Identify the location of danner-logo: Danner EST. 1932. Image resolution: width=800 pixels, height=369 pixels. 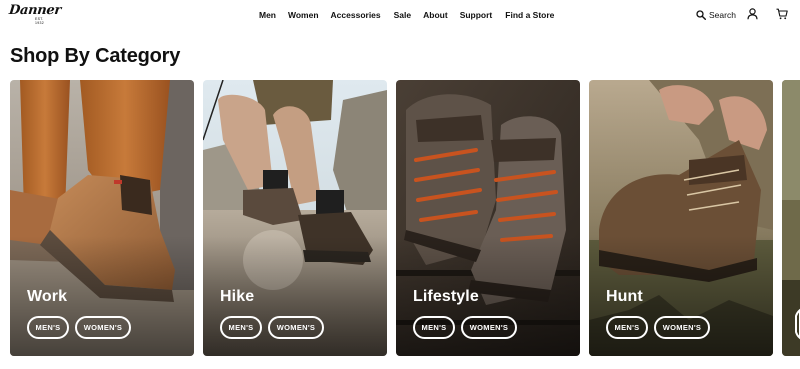
(34, 14).